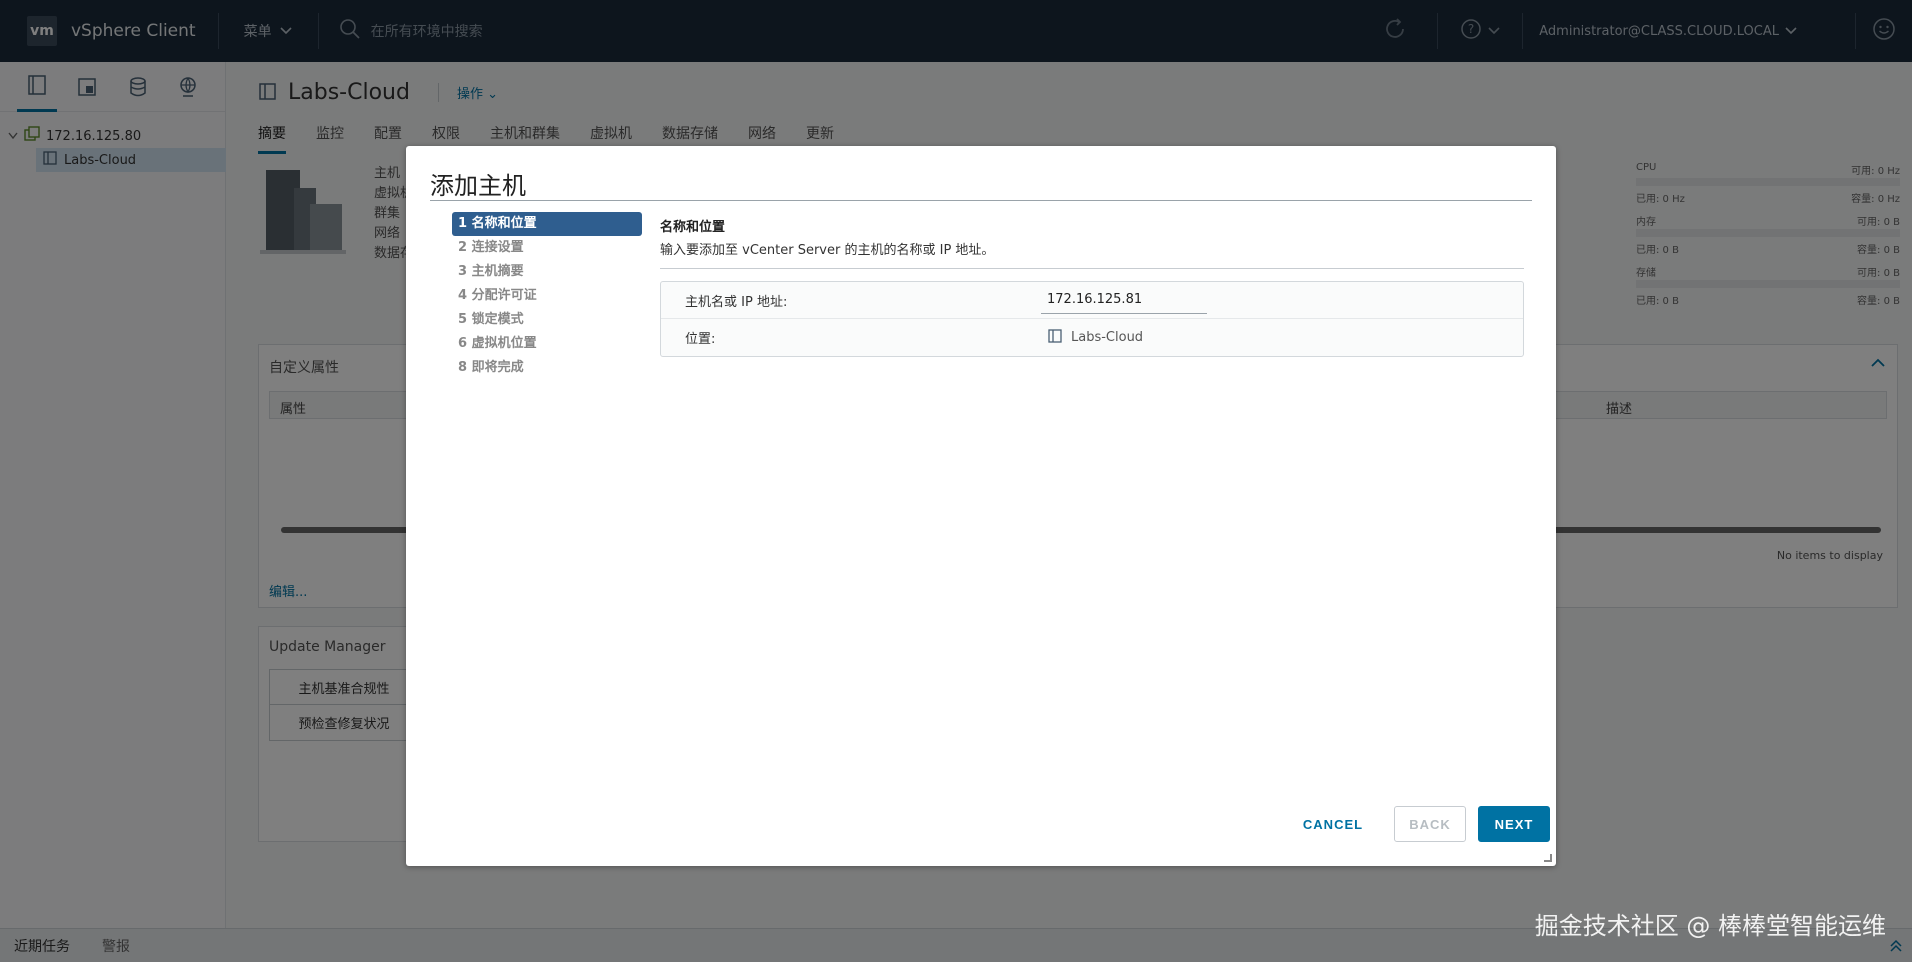 This screenshot has width=1912, height=962. Describe the element at coordinates (1124, 300) in the screenshot. I see `host-ip-input` at that location.